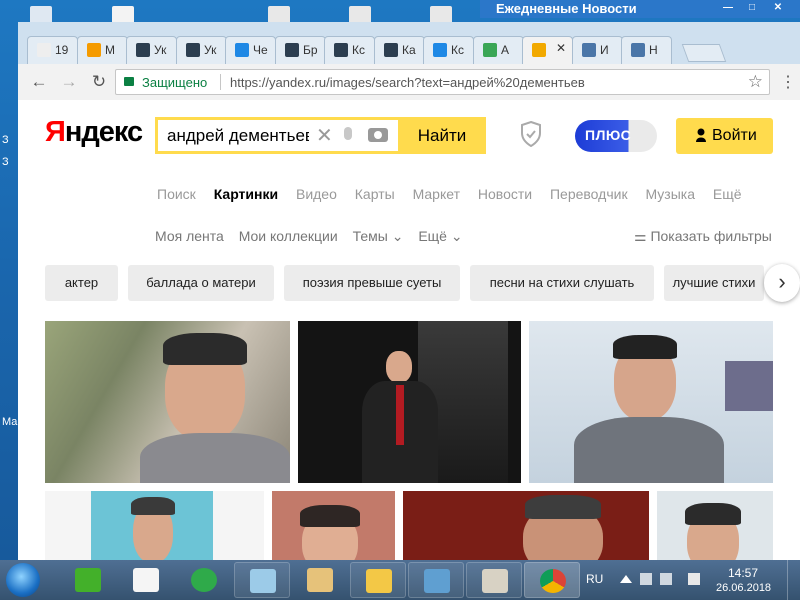 This screenshot has width=800, height=600. I want to click on restore-button: □, so click(752, 8).